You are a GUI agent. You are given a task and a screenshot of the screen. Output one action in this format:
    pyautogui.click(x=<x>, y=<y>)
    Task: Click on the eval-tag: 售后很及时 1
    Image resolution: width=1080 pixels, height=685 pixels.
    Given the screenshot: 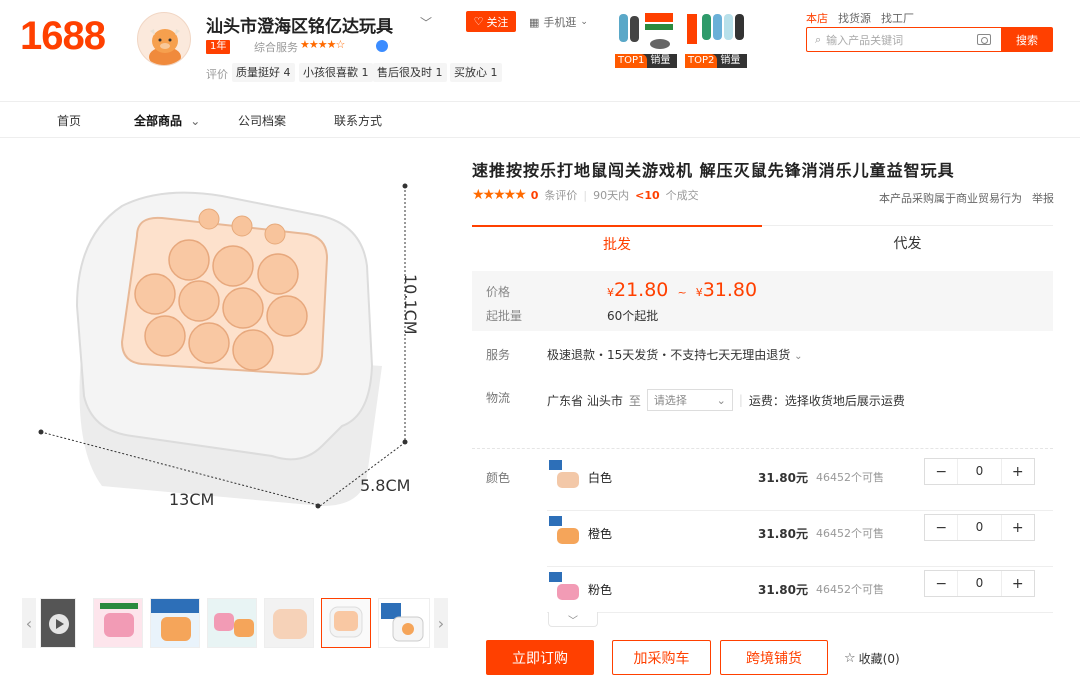 What is the action you would take?
    pyautogui.click(x=410, y=72)
    